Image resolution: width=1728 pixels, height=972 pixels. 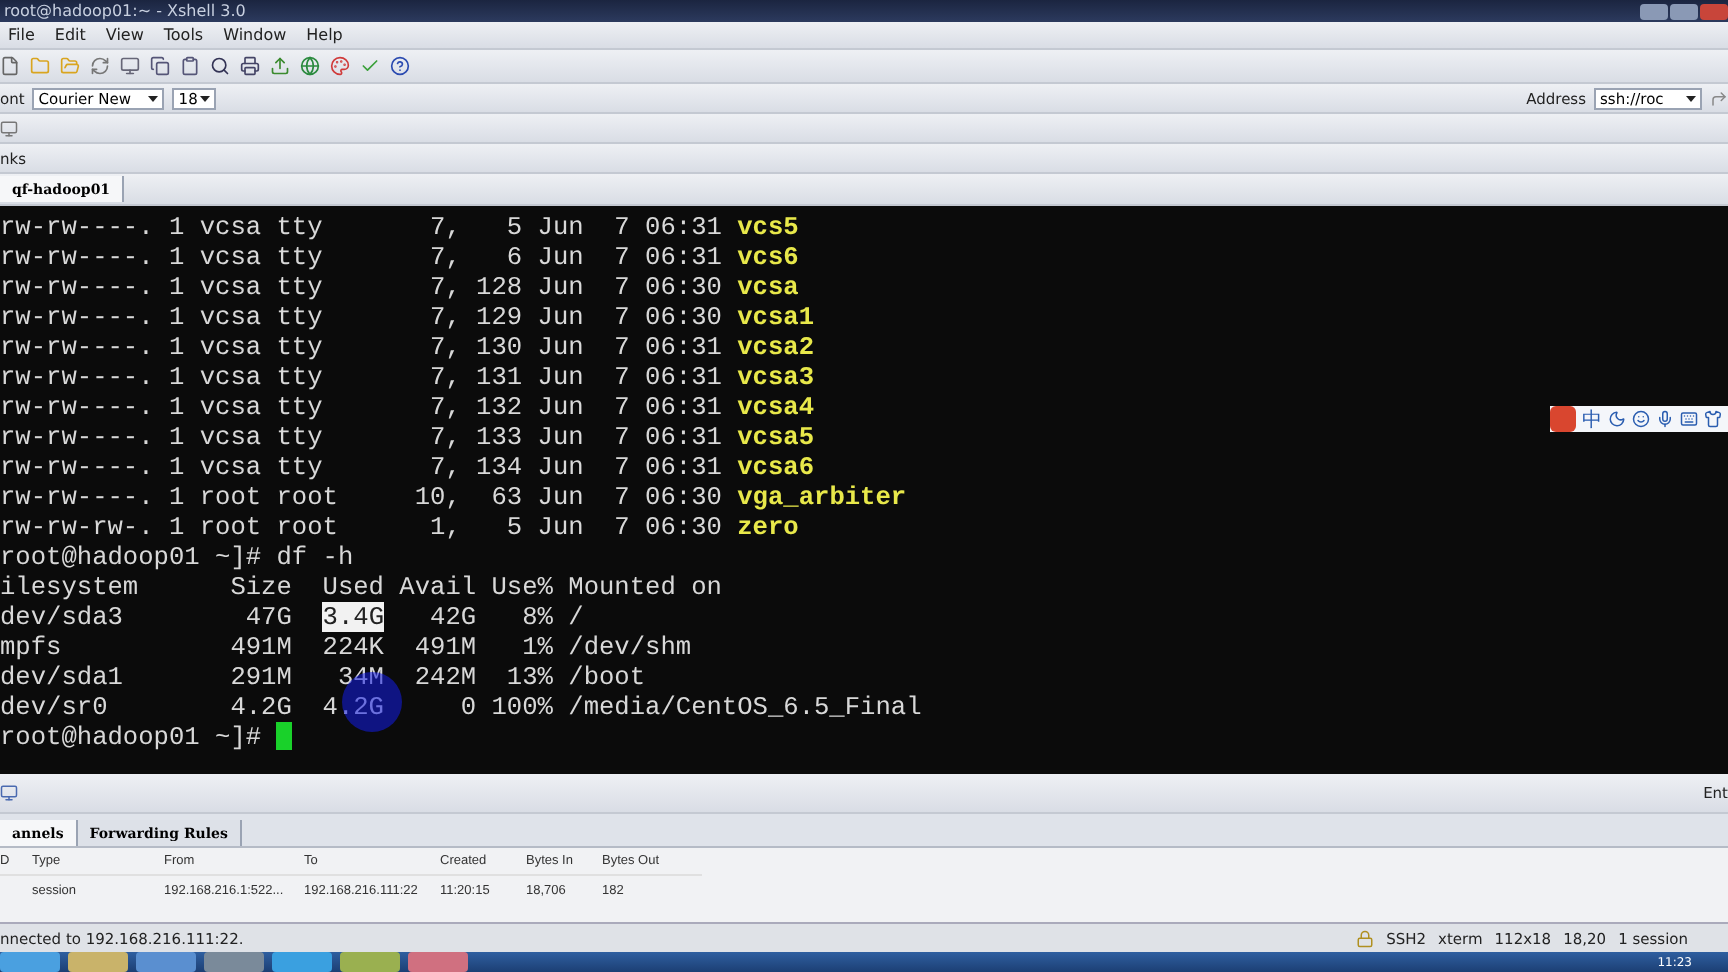 What do you see at coordinates (124, 35) in the screenshot?
I see `menu-item: View` at bounding box center [124, 35].